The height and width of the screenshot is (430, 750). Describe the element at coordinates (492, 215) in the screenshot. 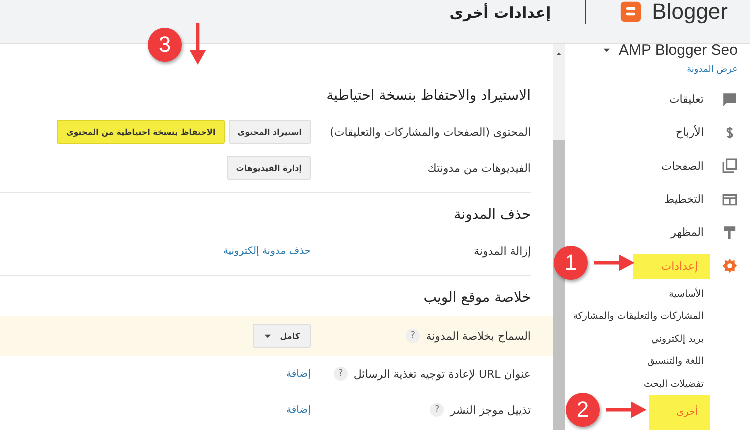

I see `section-title: حذف المدونة` at that location.